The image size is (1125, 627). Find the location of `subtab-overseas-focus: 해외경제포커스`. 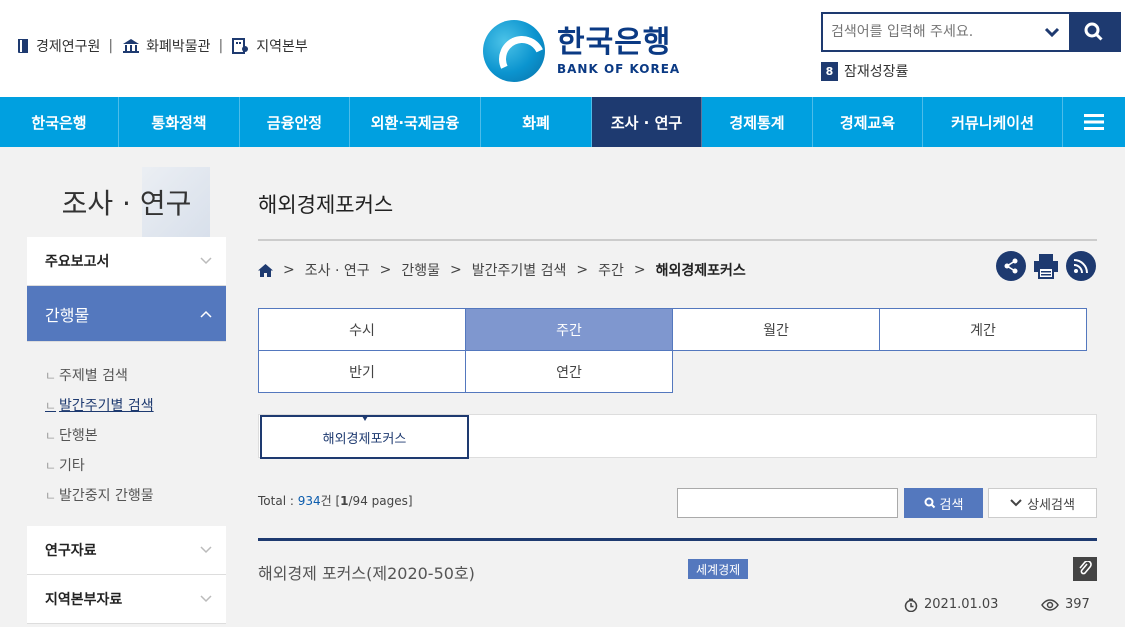

subtab-overseas-focus: 해외경제포커스 is located at coordinates (364, 437).